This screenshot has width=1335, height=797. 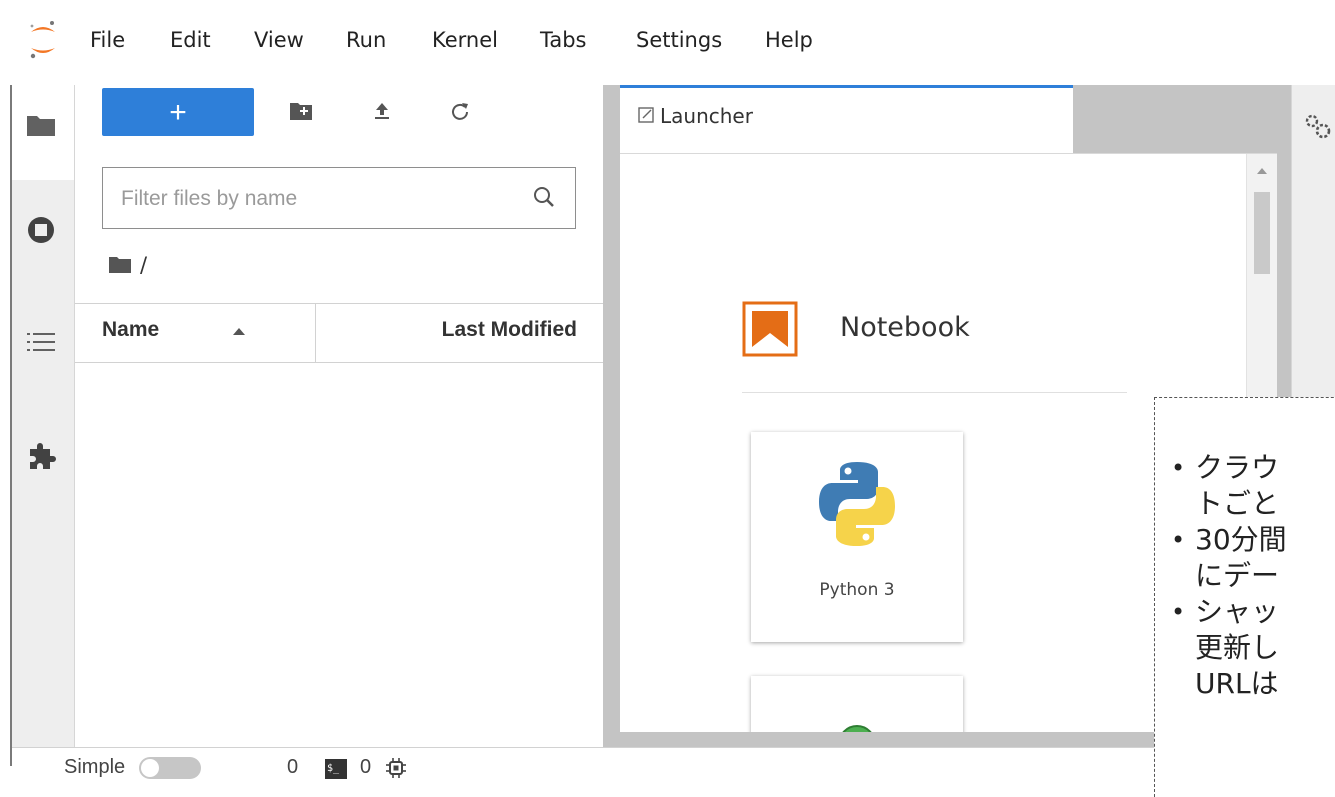 What do you see at coordinates (143, 265) in the screenshot?
I see `breadcrumb-path: /` at bounding box center [143, 265].